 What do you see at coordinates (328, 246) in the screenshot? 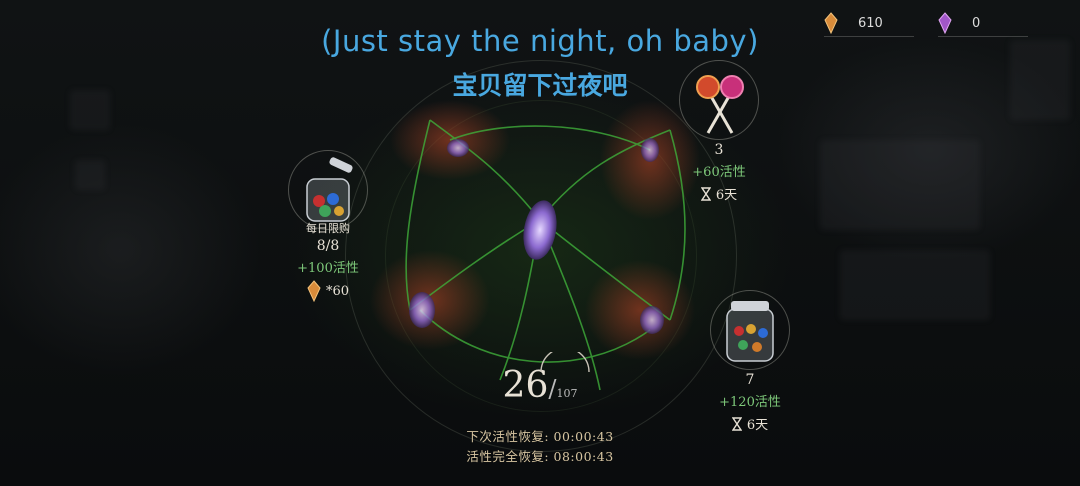
I see `item-count: 8/8` at bounding box center [328, 246].